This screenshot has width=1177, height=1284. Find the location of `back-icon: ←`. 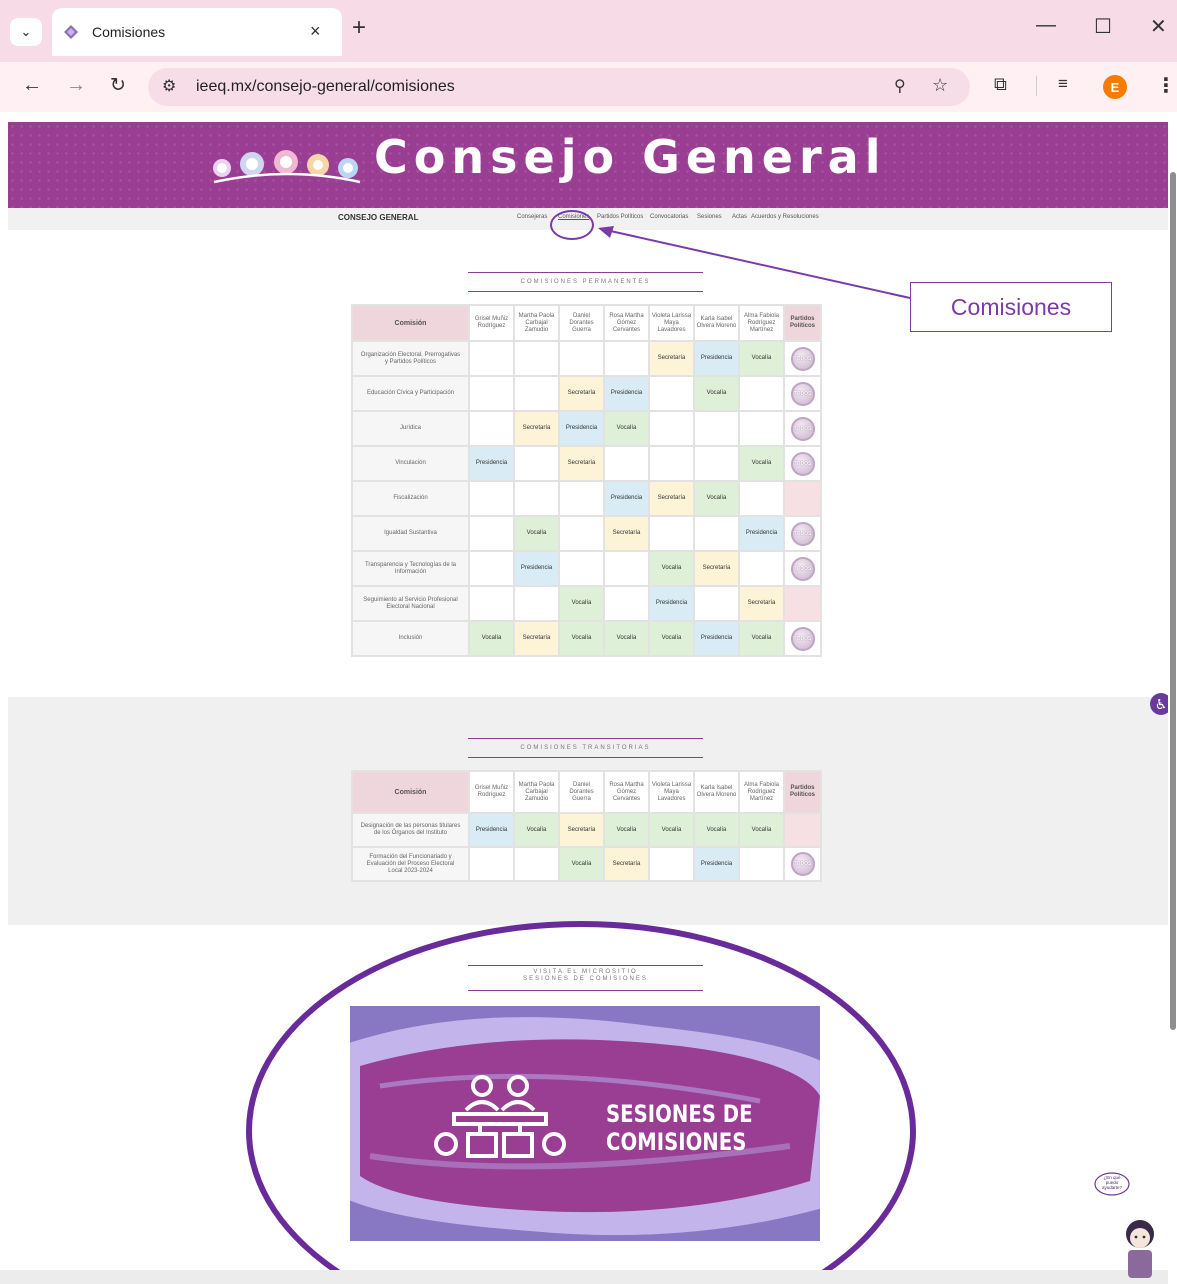

back-icon: ← is located at coordinates (32, 85).